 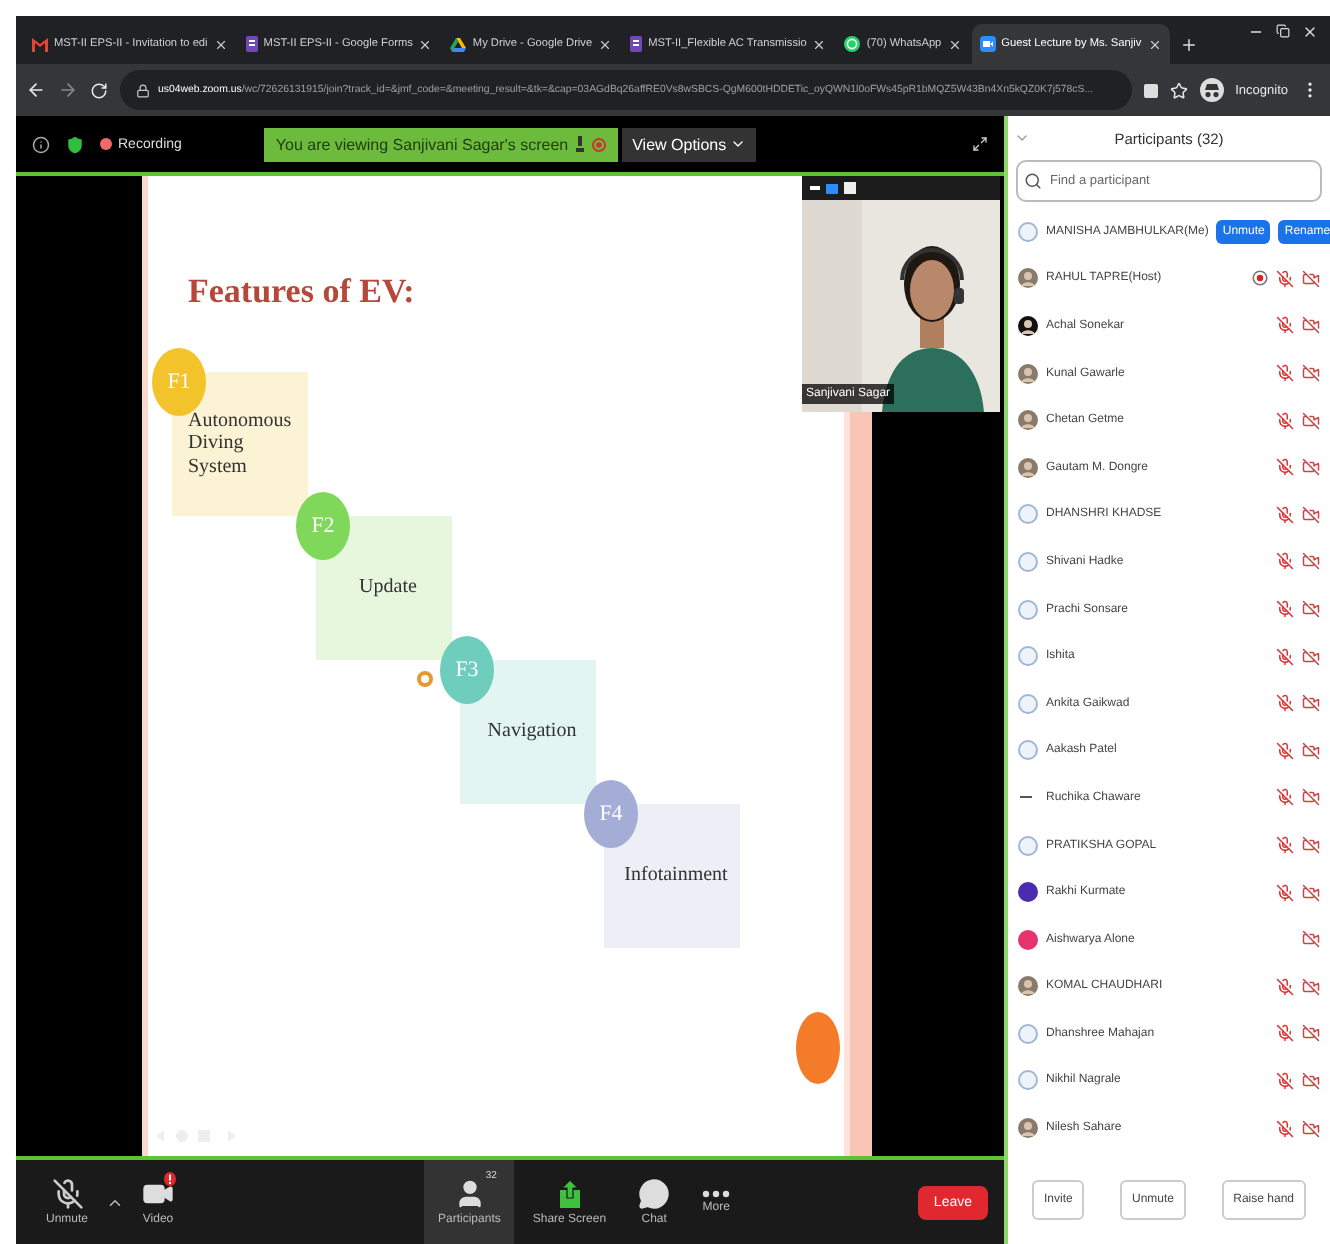 I want to click on form-icon, so click(x=251, y=44).